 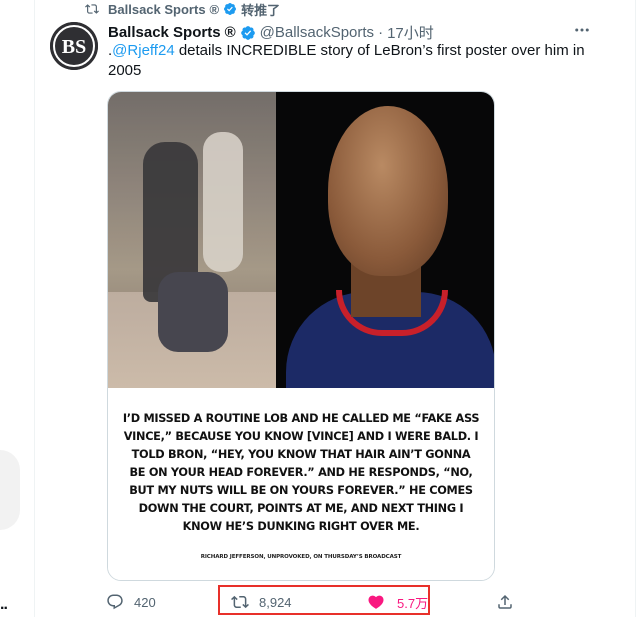 I want to click on timeline-border-right, so click(x=635, y=308).